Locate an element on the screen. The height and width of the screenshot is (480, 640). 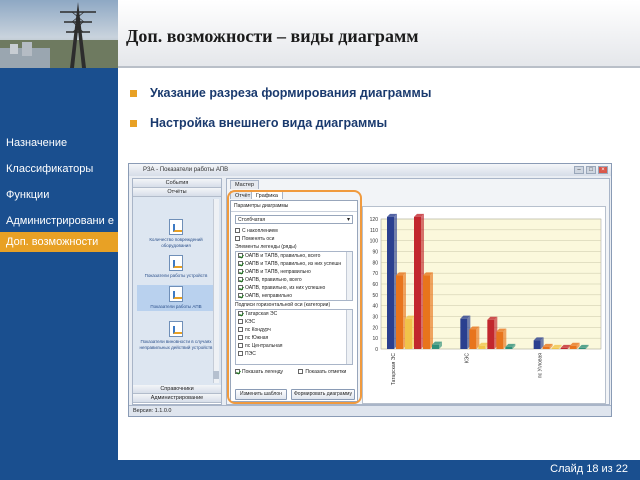
bullet-item: Настройка внешнего вида диаграммы is located at coordinates (258, 123).